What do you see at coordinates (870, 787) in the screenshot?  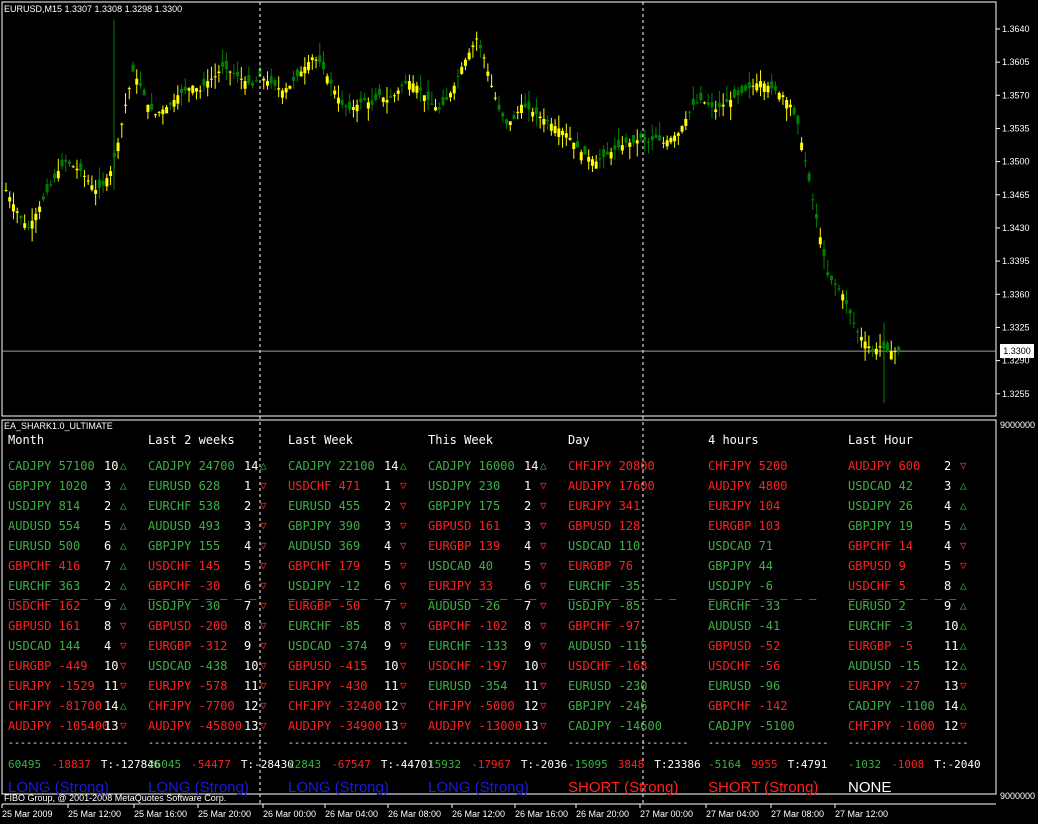 I see `signal-label: NONE` at bounding box center [870, 787].